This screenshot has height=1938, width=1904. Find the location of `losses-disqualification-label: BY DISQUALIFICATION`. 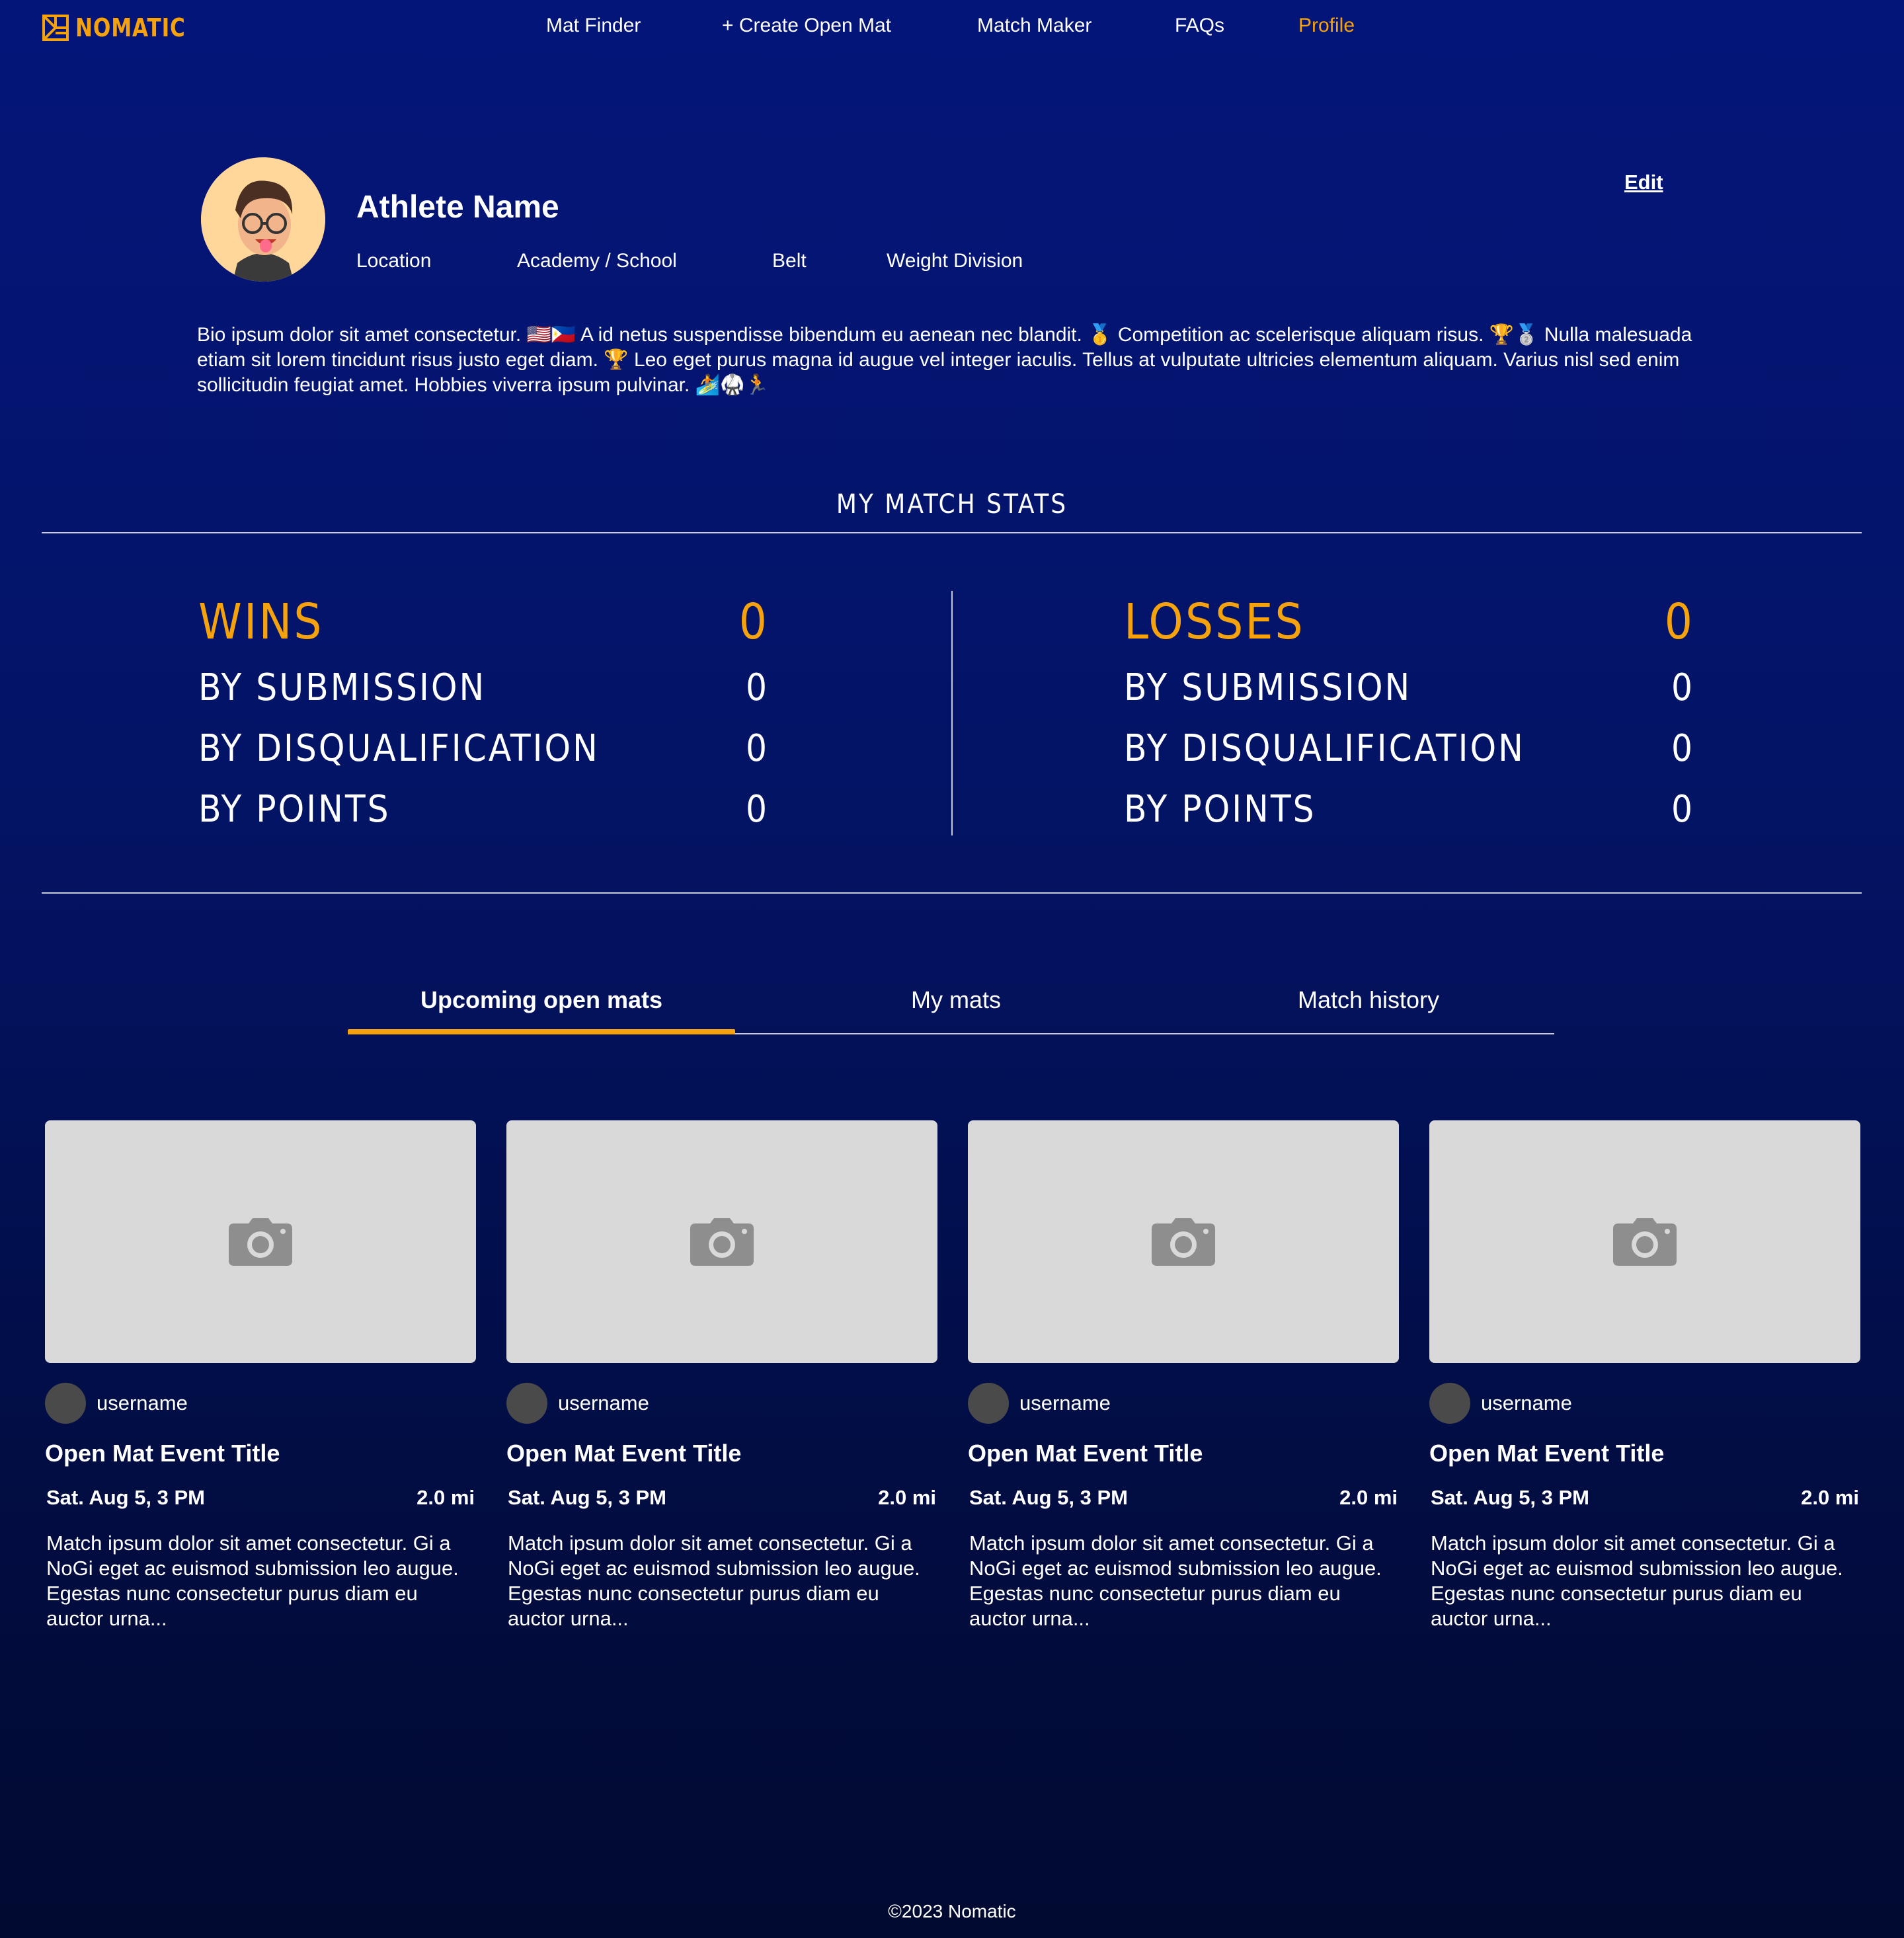

losses-disqualification-label: BY DISQUALIFICATION is located at coordinates (1324, 748).